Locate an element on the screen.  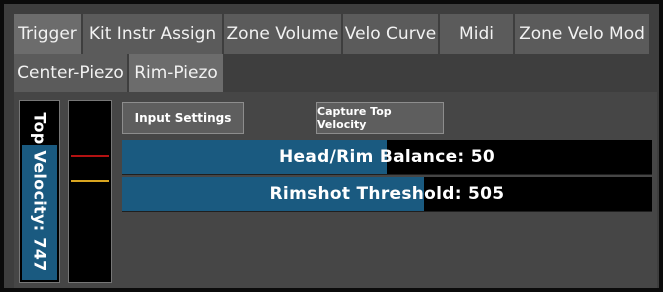
head-rim-balance-slider: Head/Rim Balance: 50 is located at coordinates (387, 157).